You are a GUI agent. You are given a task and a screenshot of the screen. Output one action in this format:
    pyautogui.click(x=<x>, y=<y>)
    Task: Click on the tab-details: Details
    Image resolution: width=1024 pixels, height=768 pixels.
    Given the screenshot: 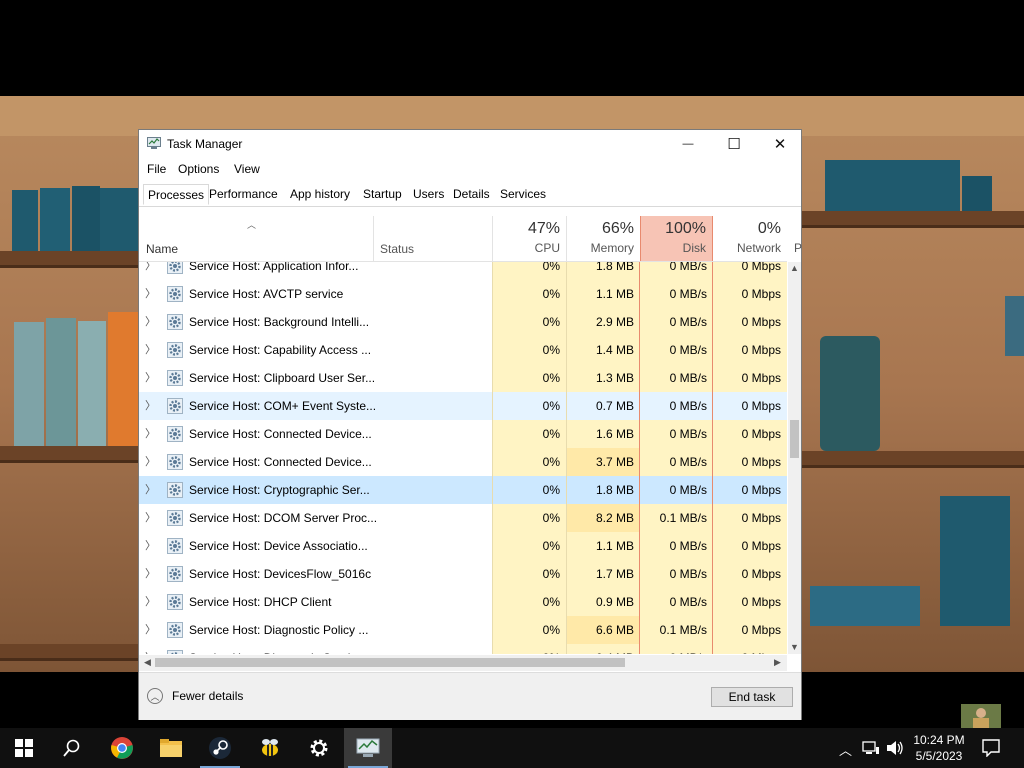 What is the action you would take?
    pyautogui.click(x=471, y=194)
    